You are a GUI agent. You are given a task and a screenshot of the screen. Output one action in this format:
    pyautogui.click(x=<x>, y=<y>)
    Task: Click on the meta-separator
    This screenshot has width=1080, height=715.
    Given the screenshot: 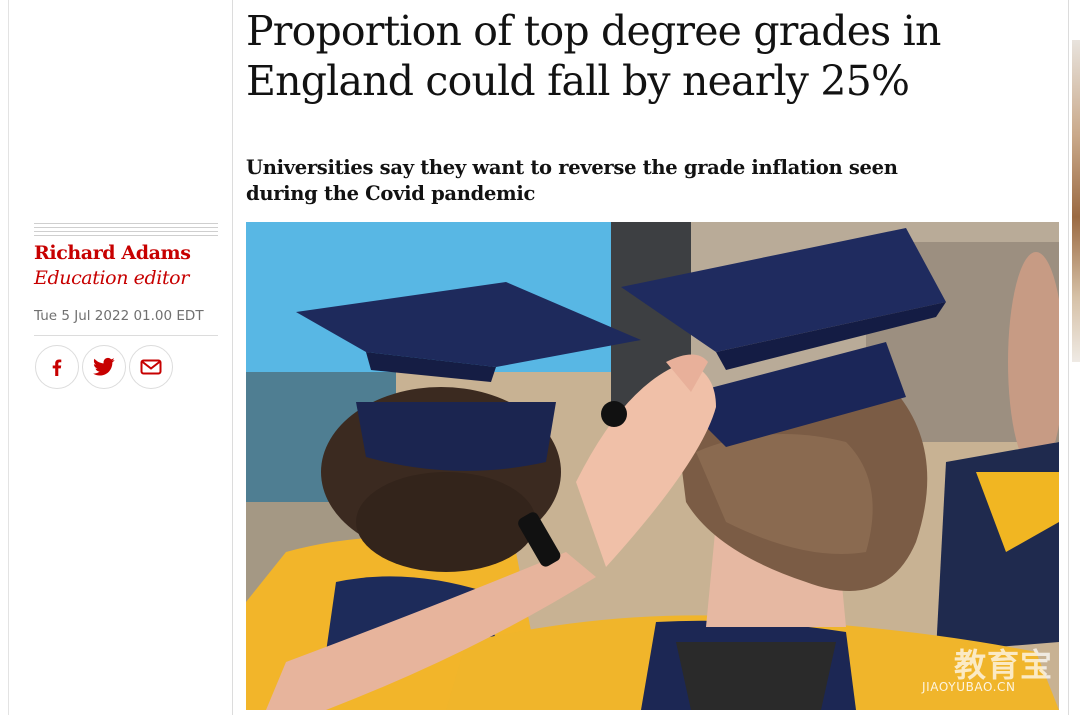 What is the action you would take?
    pyautogui.click(x=126, y=335)
    